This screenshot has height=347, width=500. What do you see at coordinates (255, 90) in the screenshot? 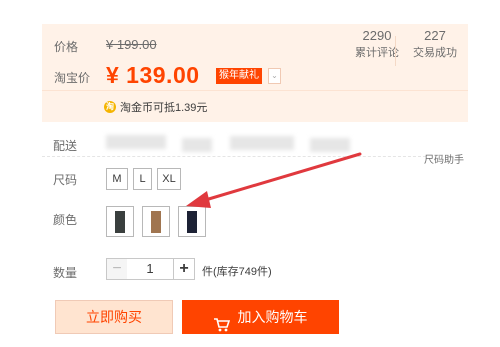
I see `price-divider` at bounding box center [255, 90].